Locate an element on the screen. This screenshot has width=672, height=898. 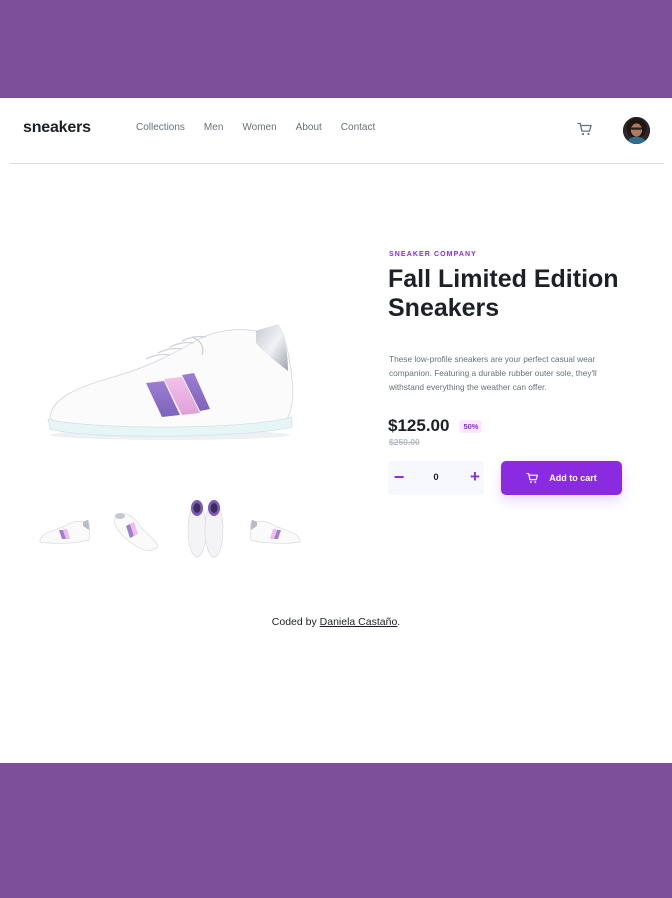
add-to-cart-button: Add to cart is located at coordinates (561, 478).